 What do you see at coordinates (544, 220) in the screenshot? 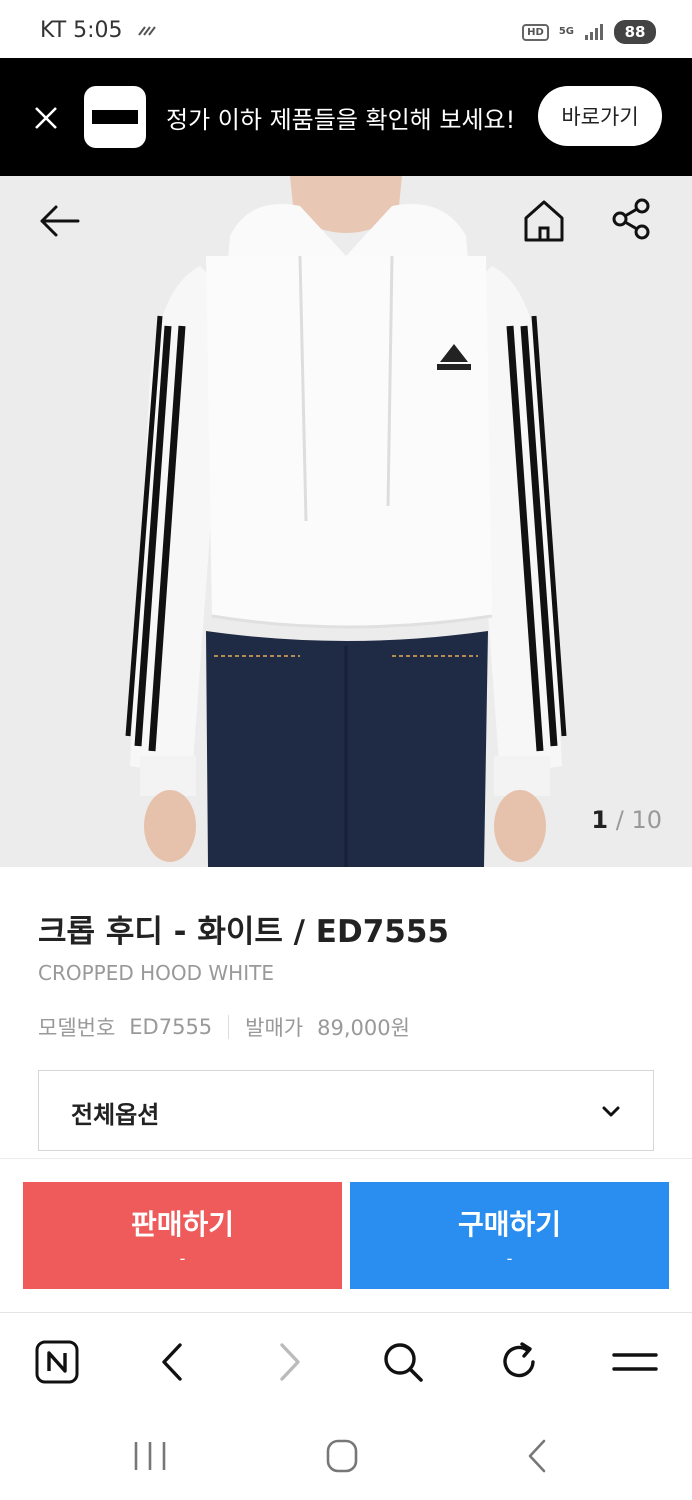
I see `home-icon` at bounding box center [544, 220].